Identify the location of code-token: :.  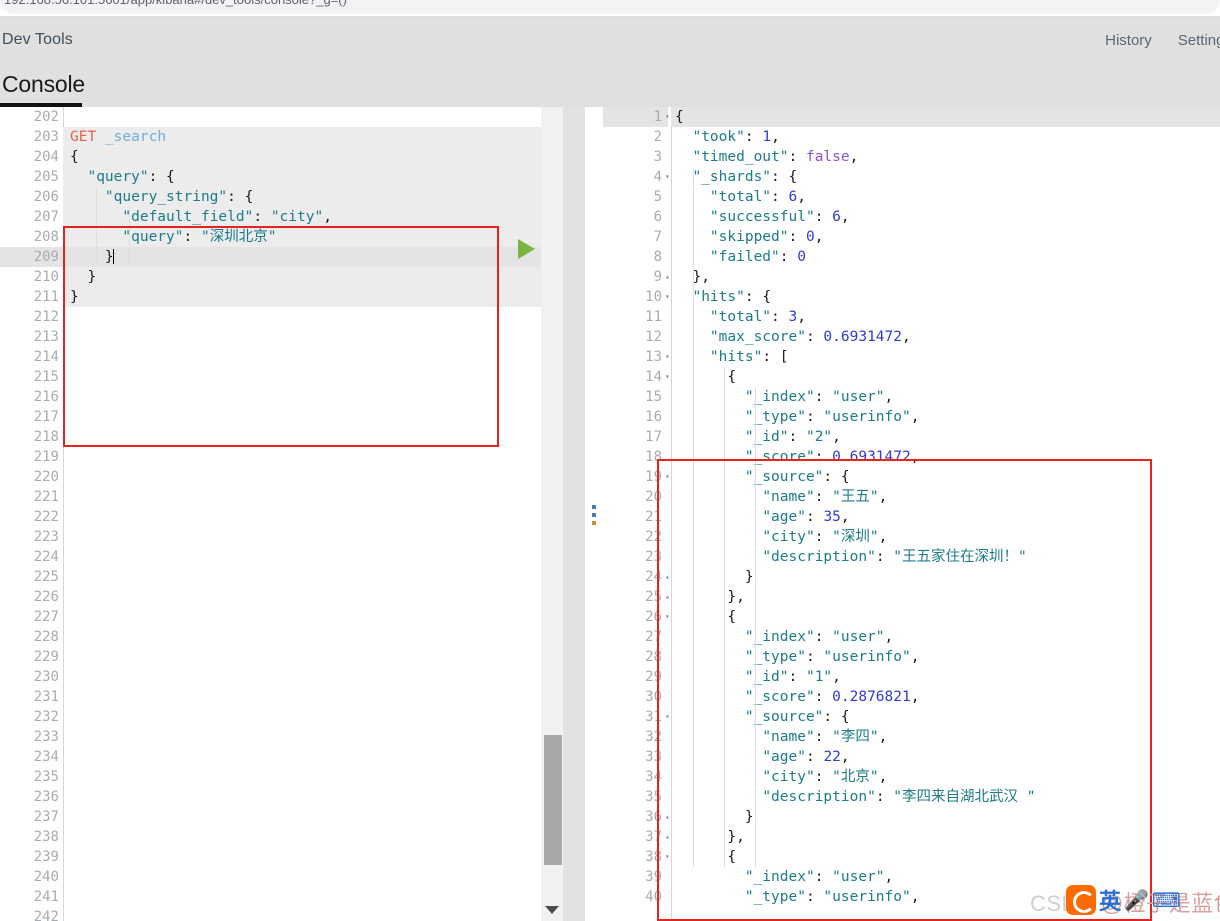
(192, 237).